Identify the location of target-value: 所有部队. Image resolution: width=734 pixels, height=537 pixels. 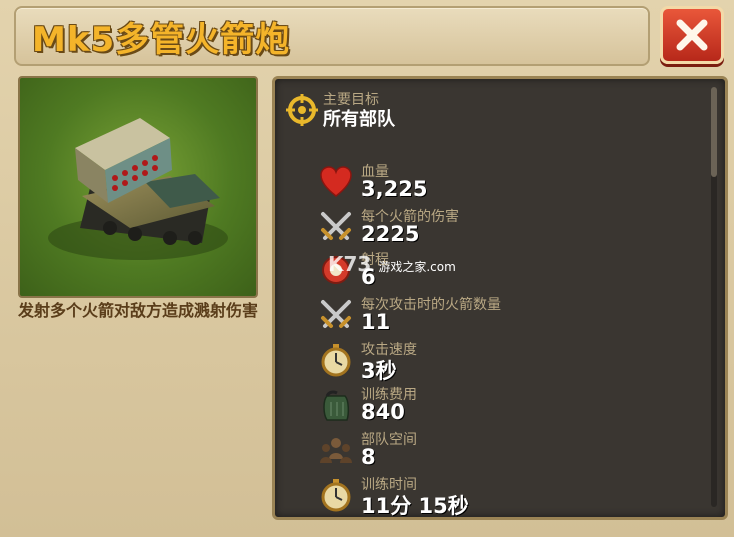
(359, 119).